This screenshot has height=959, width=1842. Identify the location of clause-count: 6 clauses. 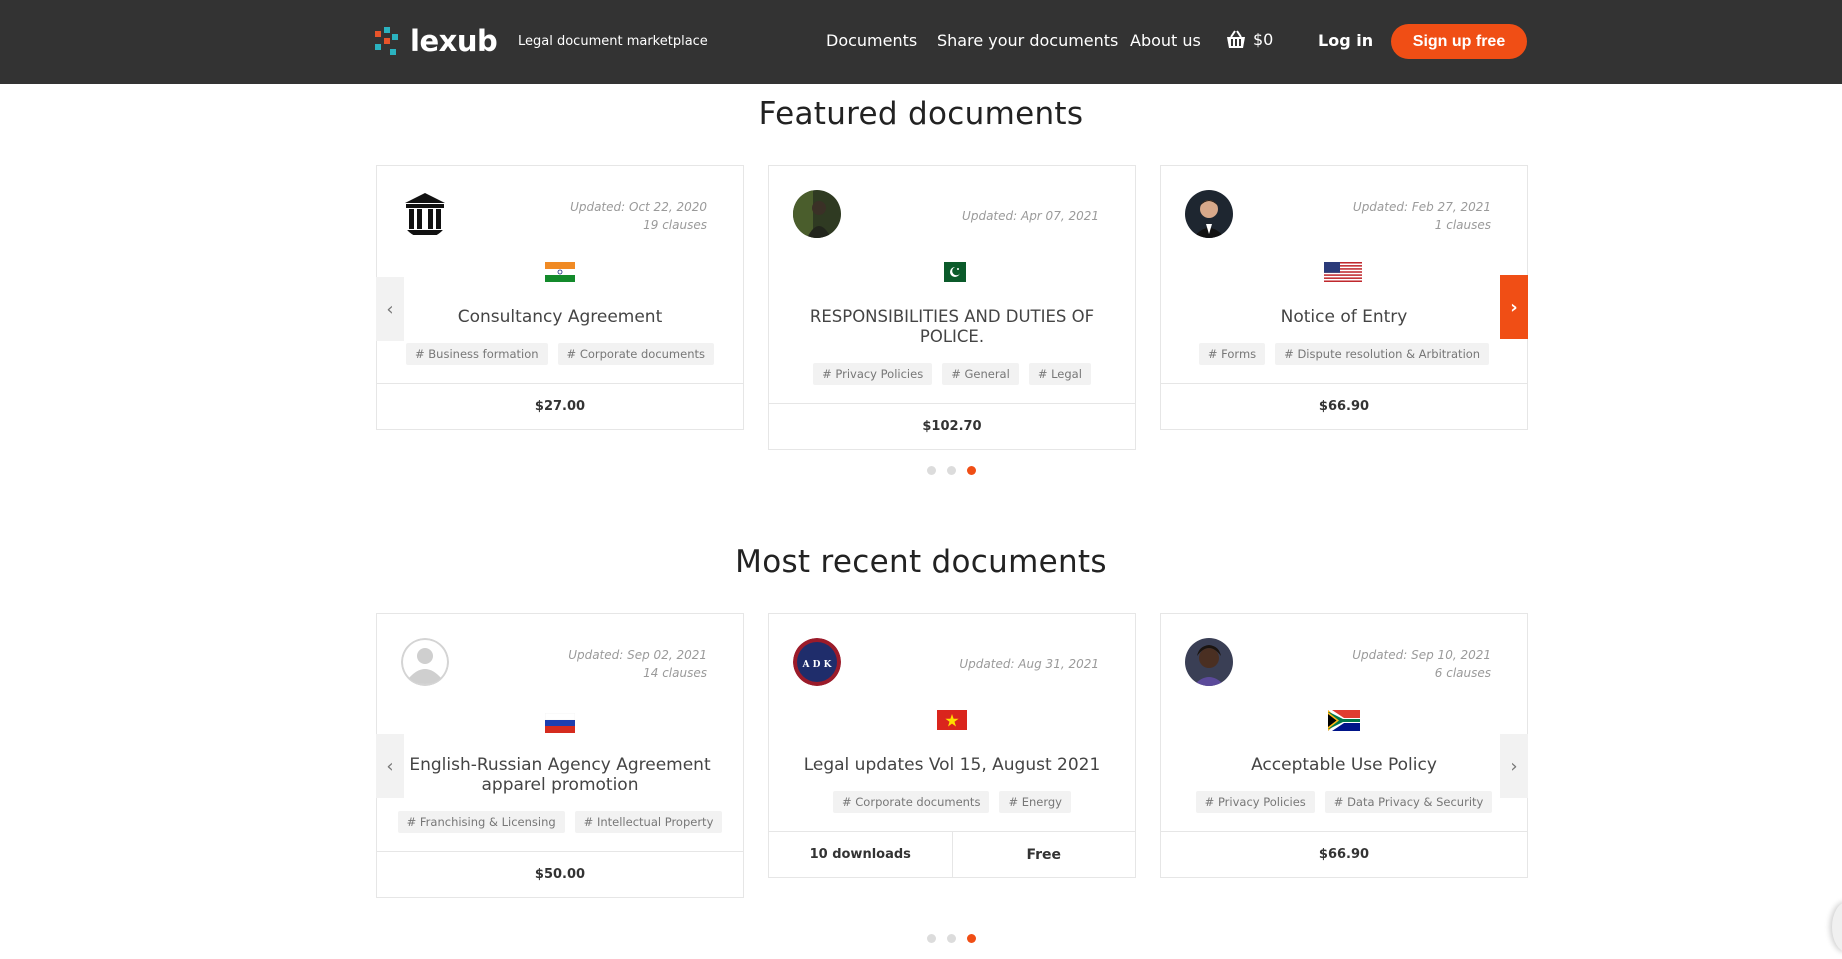
(1462, 673).